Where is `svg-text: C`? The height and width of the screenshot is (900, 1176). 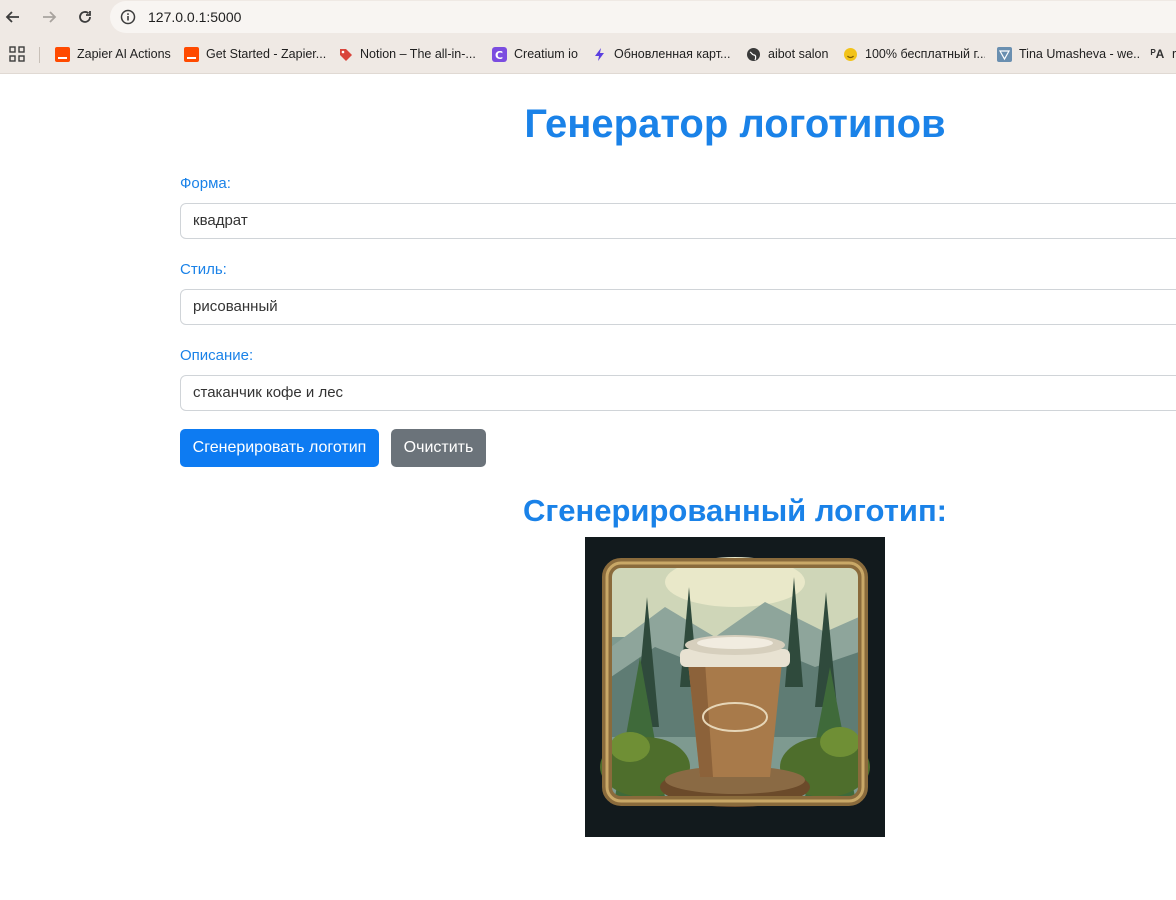
svg-text: C is located at coordinates (499, 55).